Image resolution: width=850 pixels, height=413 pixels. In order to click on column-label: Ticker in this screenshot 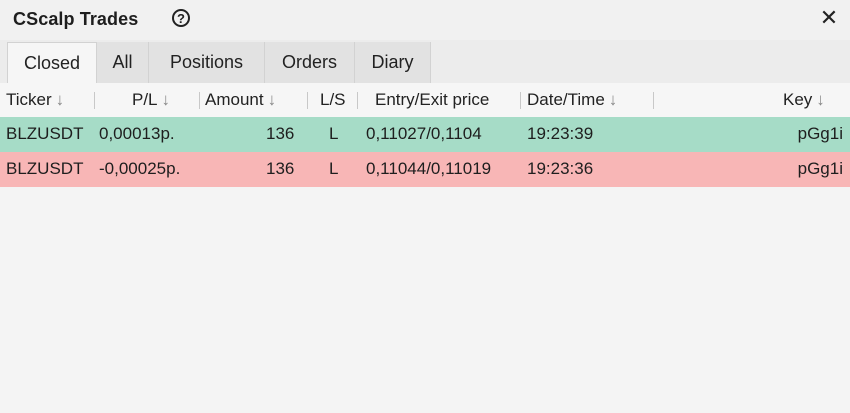, I will do `click(29, 99)`.